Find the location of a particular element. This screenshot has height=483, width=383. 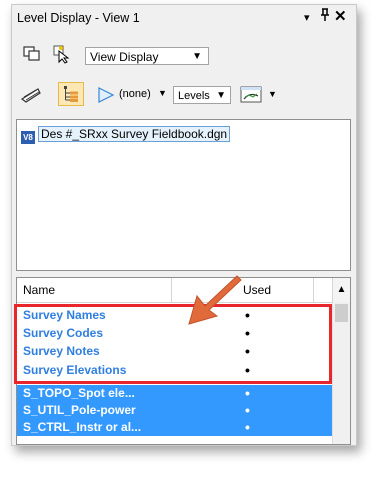

scroll-up-icon: ▲ is located at coordinates (341, 290).